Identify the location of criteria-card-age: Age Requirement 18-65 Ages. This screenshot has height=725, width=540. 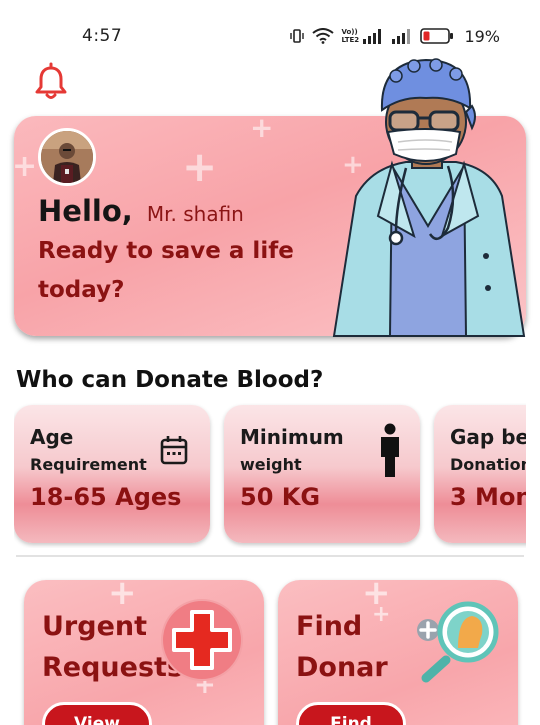
(112, 474).